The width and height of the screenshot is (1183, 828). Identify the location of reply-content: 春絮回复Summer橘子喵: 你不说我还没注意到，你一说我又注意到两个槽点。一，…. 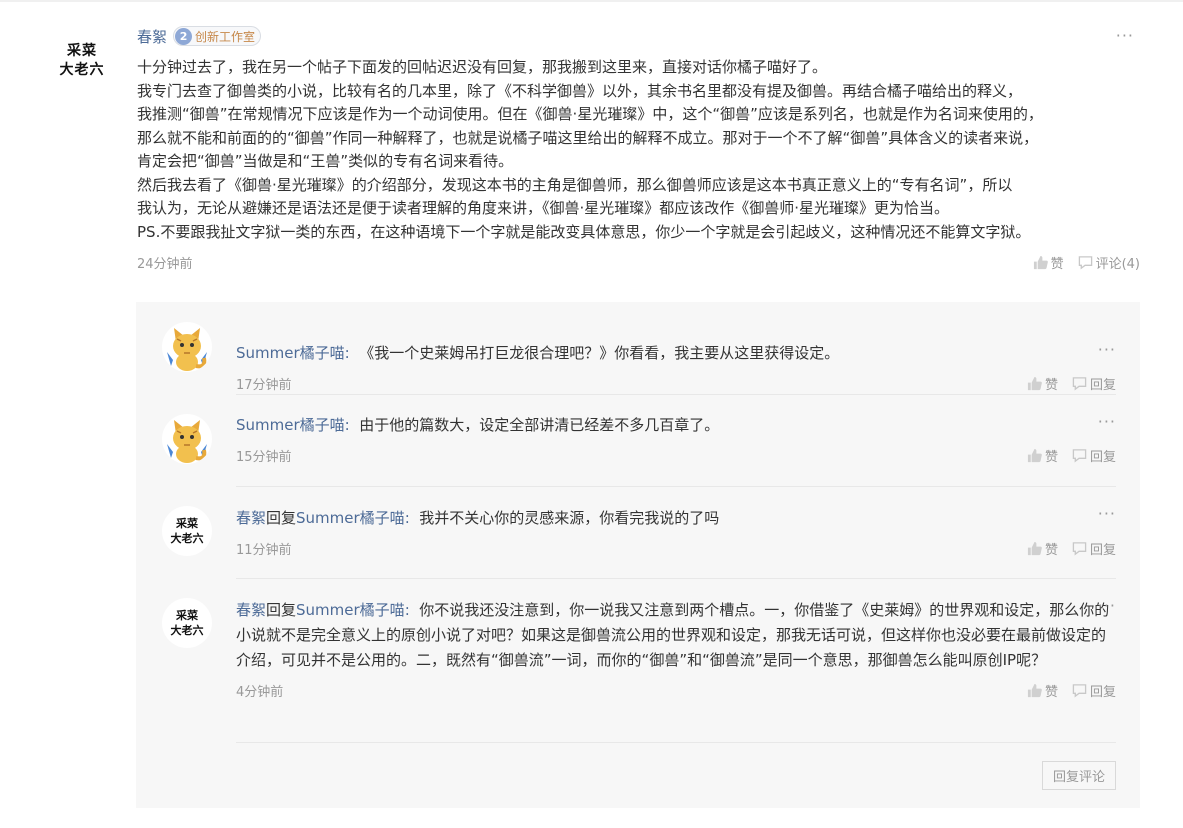
(676, 649).